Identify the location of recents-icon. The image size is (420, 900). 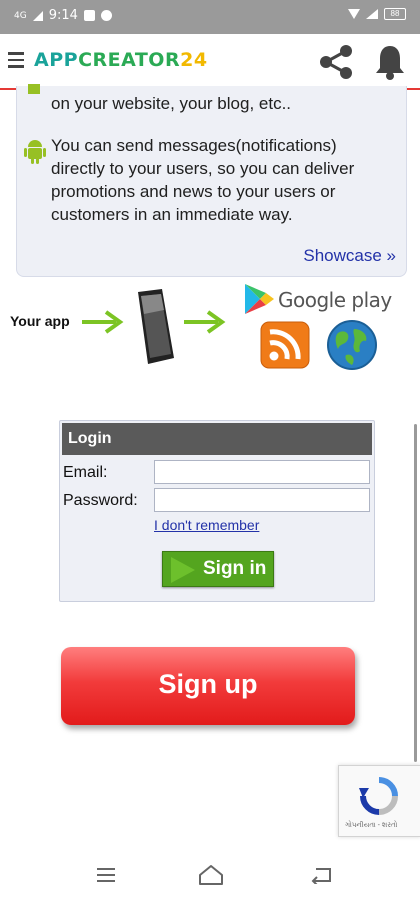
(106, 875).